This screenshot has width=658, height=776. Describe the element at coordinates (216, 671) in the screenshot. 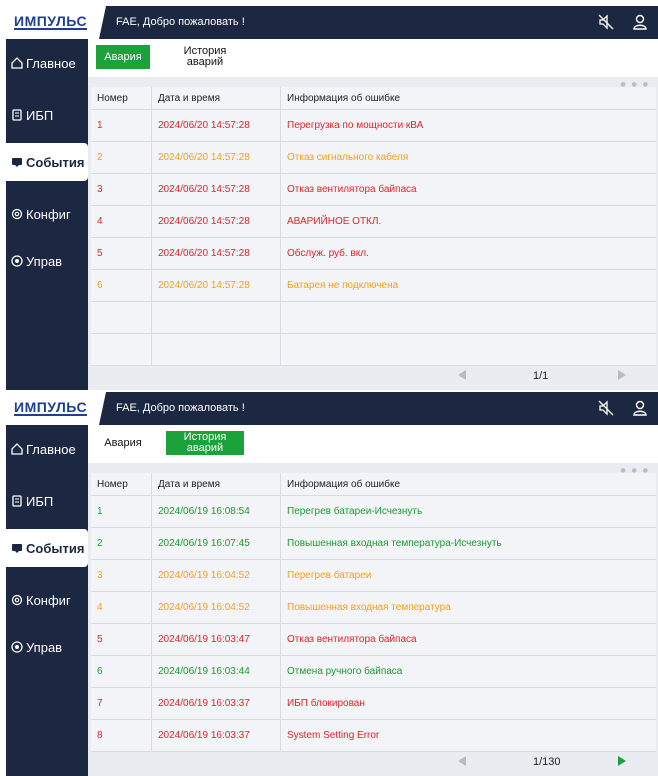

I see `row-datetime: 2024/06/19 16:03:44` at that location.